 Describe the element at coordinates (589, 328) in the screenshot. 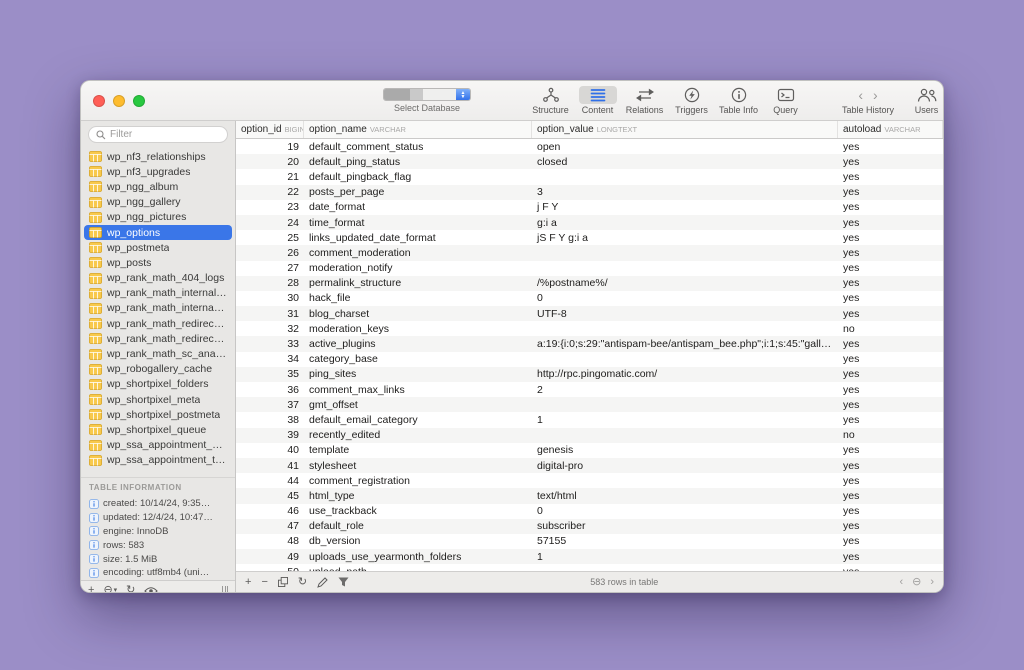

I see `table-row: 32 moderation_keys no` at that location.